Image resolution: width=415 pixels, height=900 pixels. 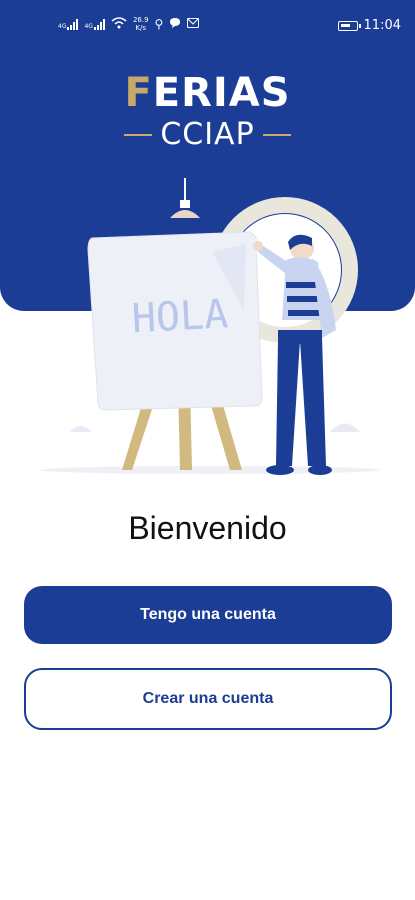 I want to click on board-text: HOLA, so click(x=180, y=316).